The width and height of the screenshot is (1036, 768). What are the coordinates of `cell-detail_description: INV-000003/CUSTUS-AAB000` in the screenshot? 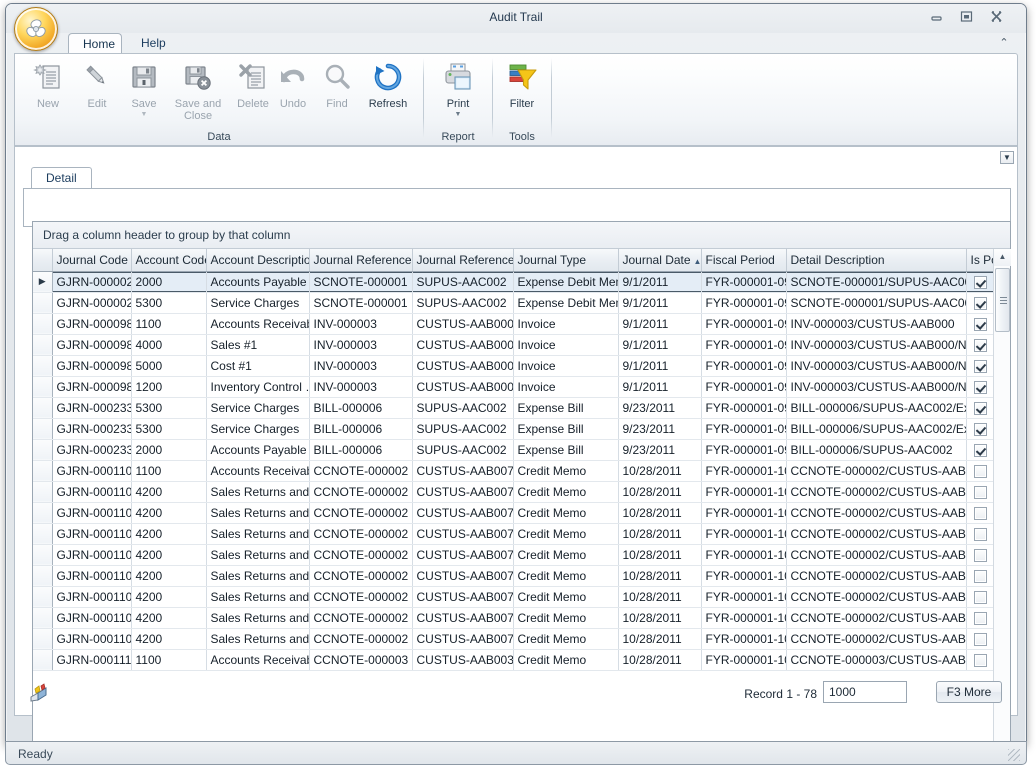 It's located at (876, 324).